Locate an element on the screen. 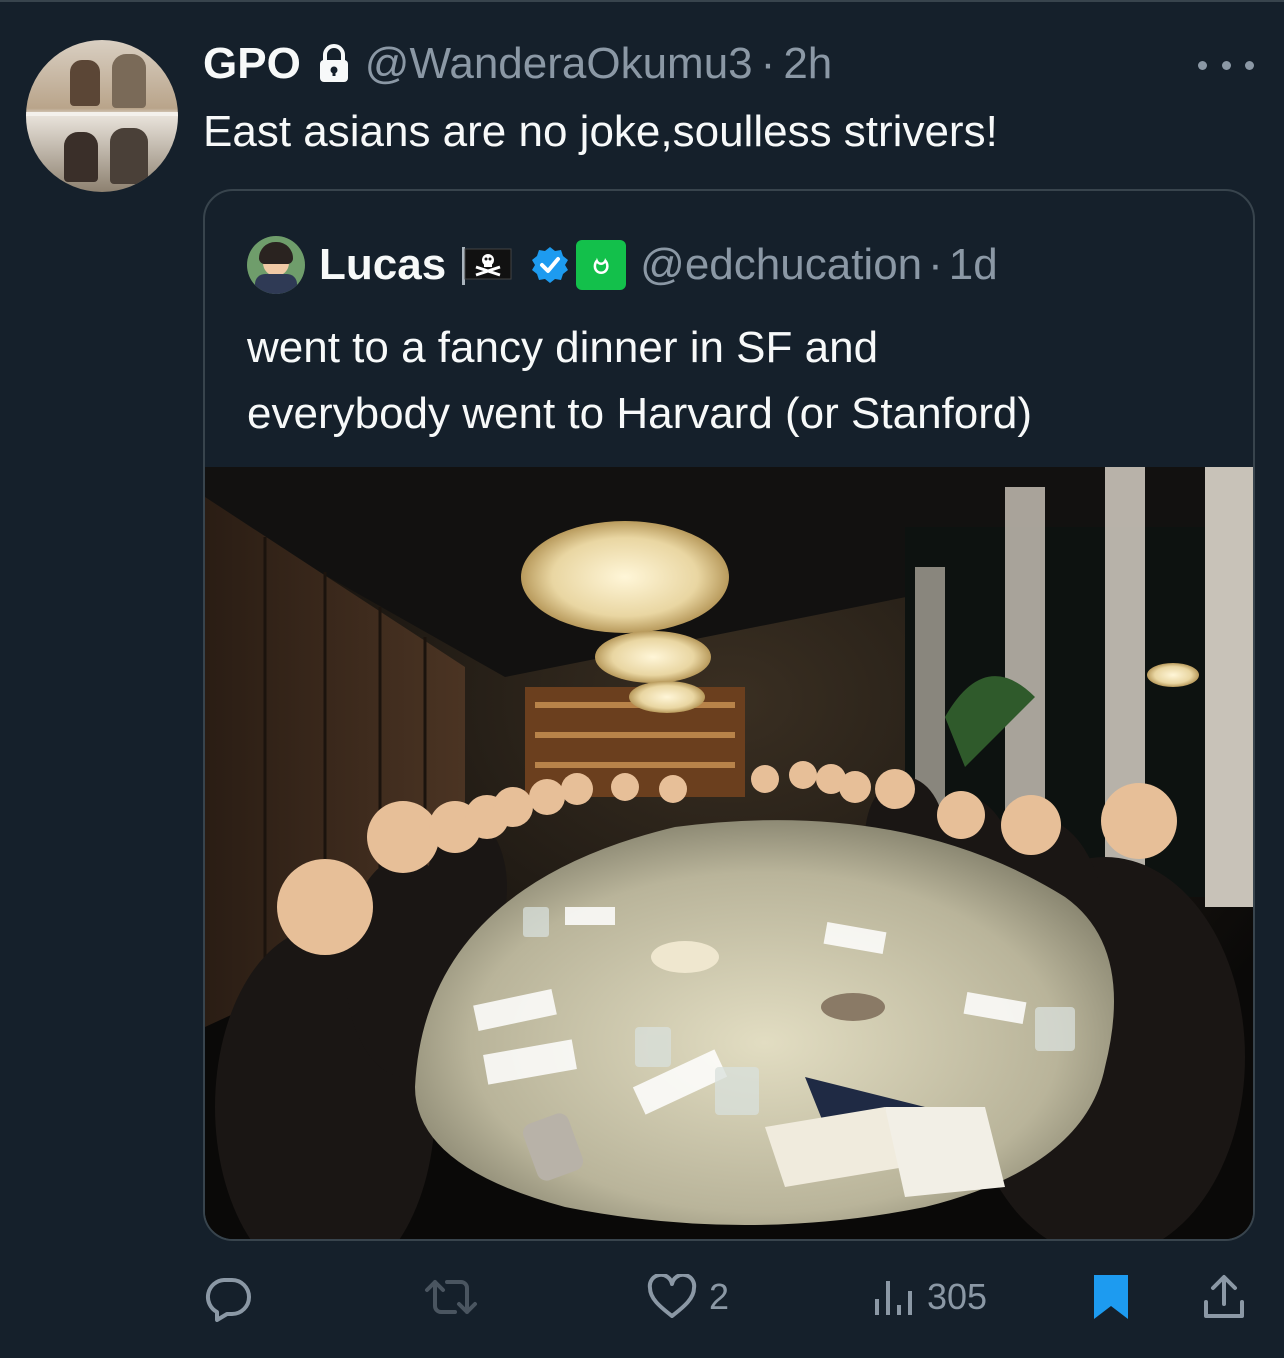 Image resolution: width=1284 pixels, height=1358 pixels. reply-icon is located at coordinates (228, 1300).